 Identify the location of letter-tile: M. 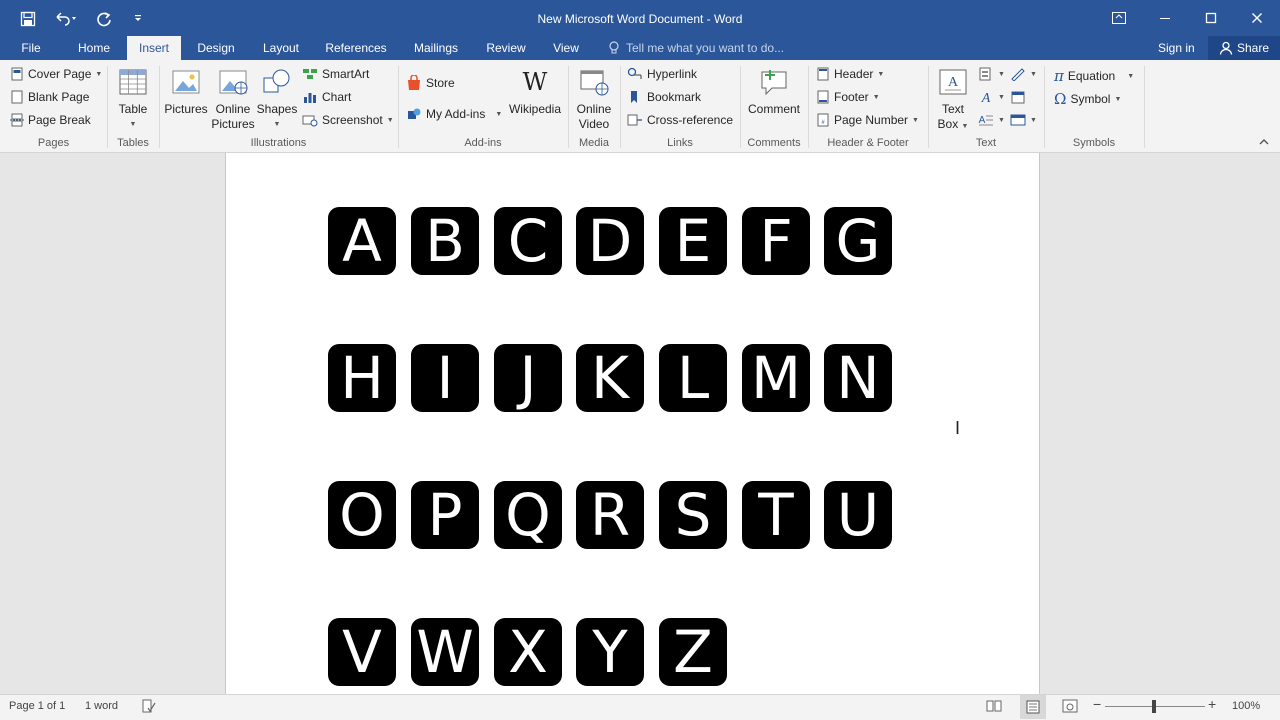
(776, 378).